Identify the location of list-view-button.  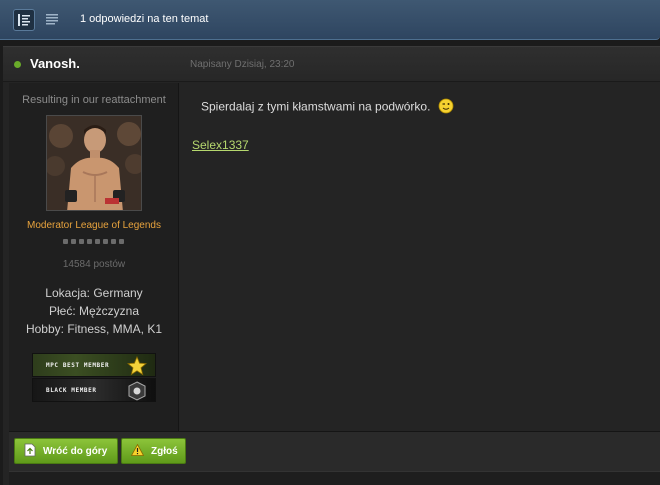
(52, 20).